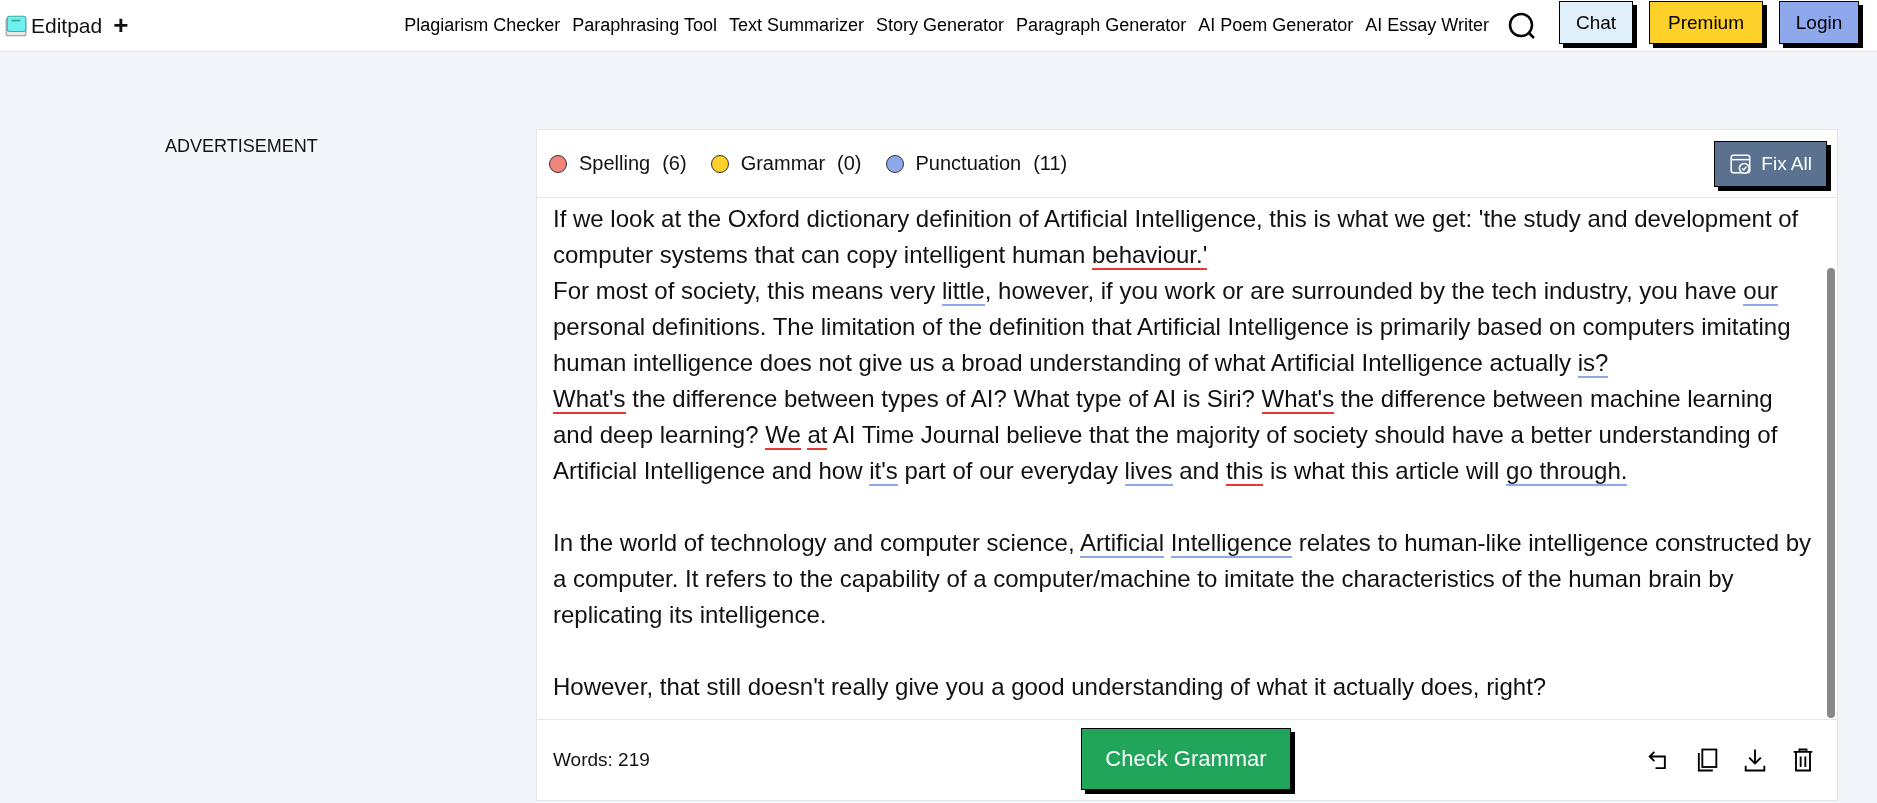 The width and height of the screenshot is (1877, 803). I want to click on editor-paragraph: However, that still doesn't really give you a good understanding of what it actually does, right?, so click(1183, 669).